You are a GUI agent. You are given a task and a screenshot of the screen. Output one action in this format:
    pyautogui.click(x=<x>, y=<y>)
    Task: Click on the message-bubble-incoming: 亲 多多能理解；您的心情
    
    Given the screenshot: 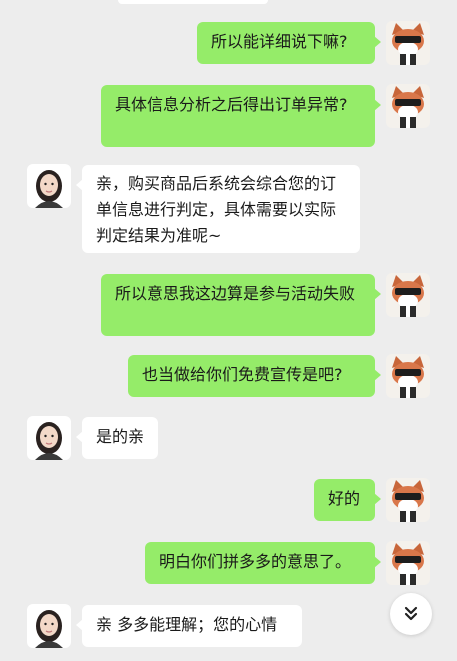 What is the action you would take?
    pyautogui.click(x=189, y=626)
    